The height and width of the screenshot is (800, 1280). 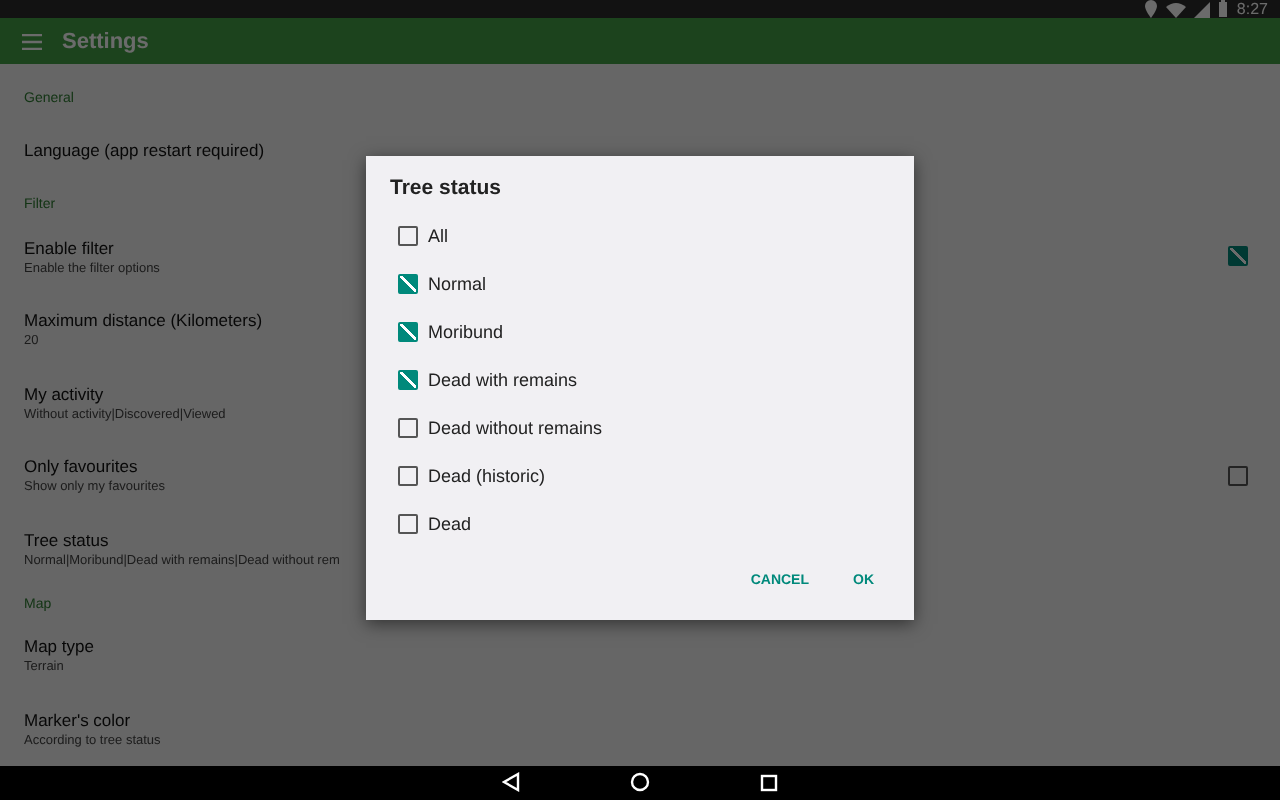 What do you see at coordinates (1176, 9) in the screenshot?
I see `wifi-icon` at bounding box center [1176, 9].